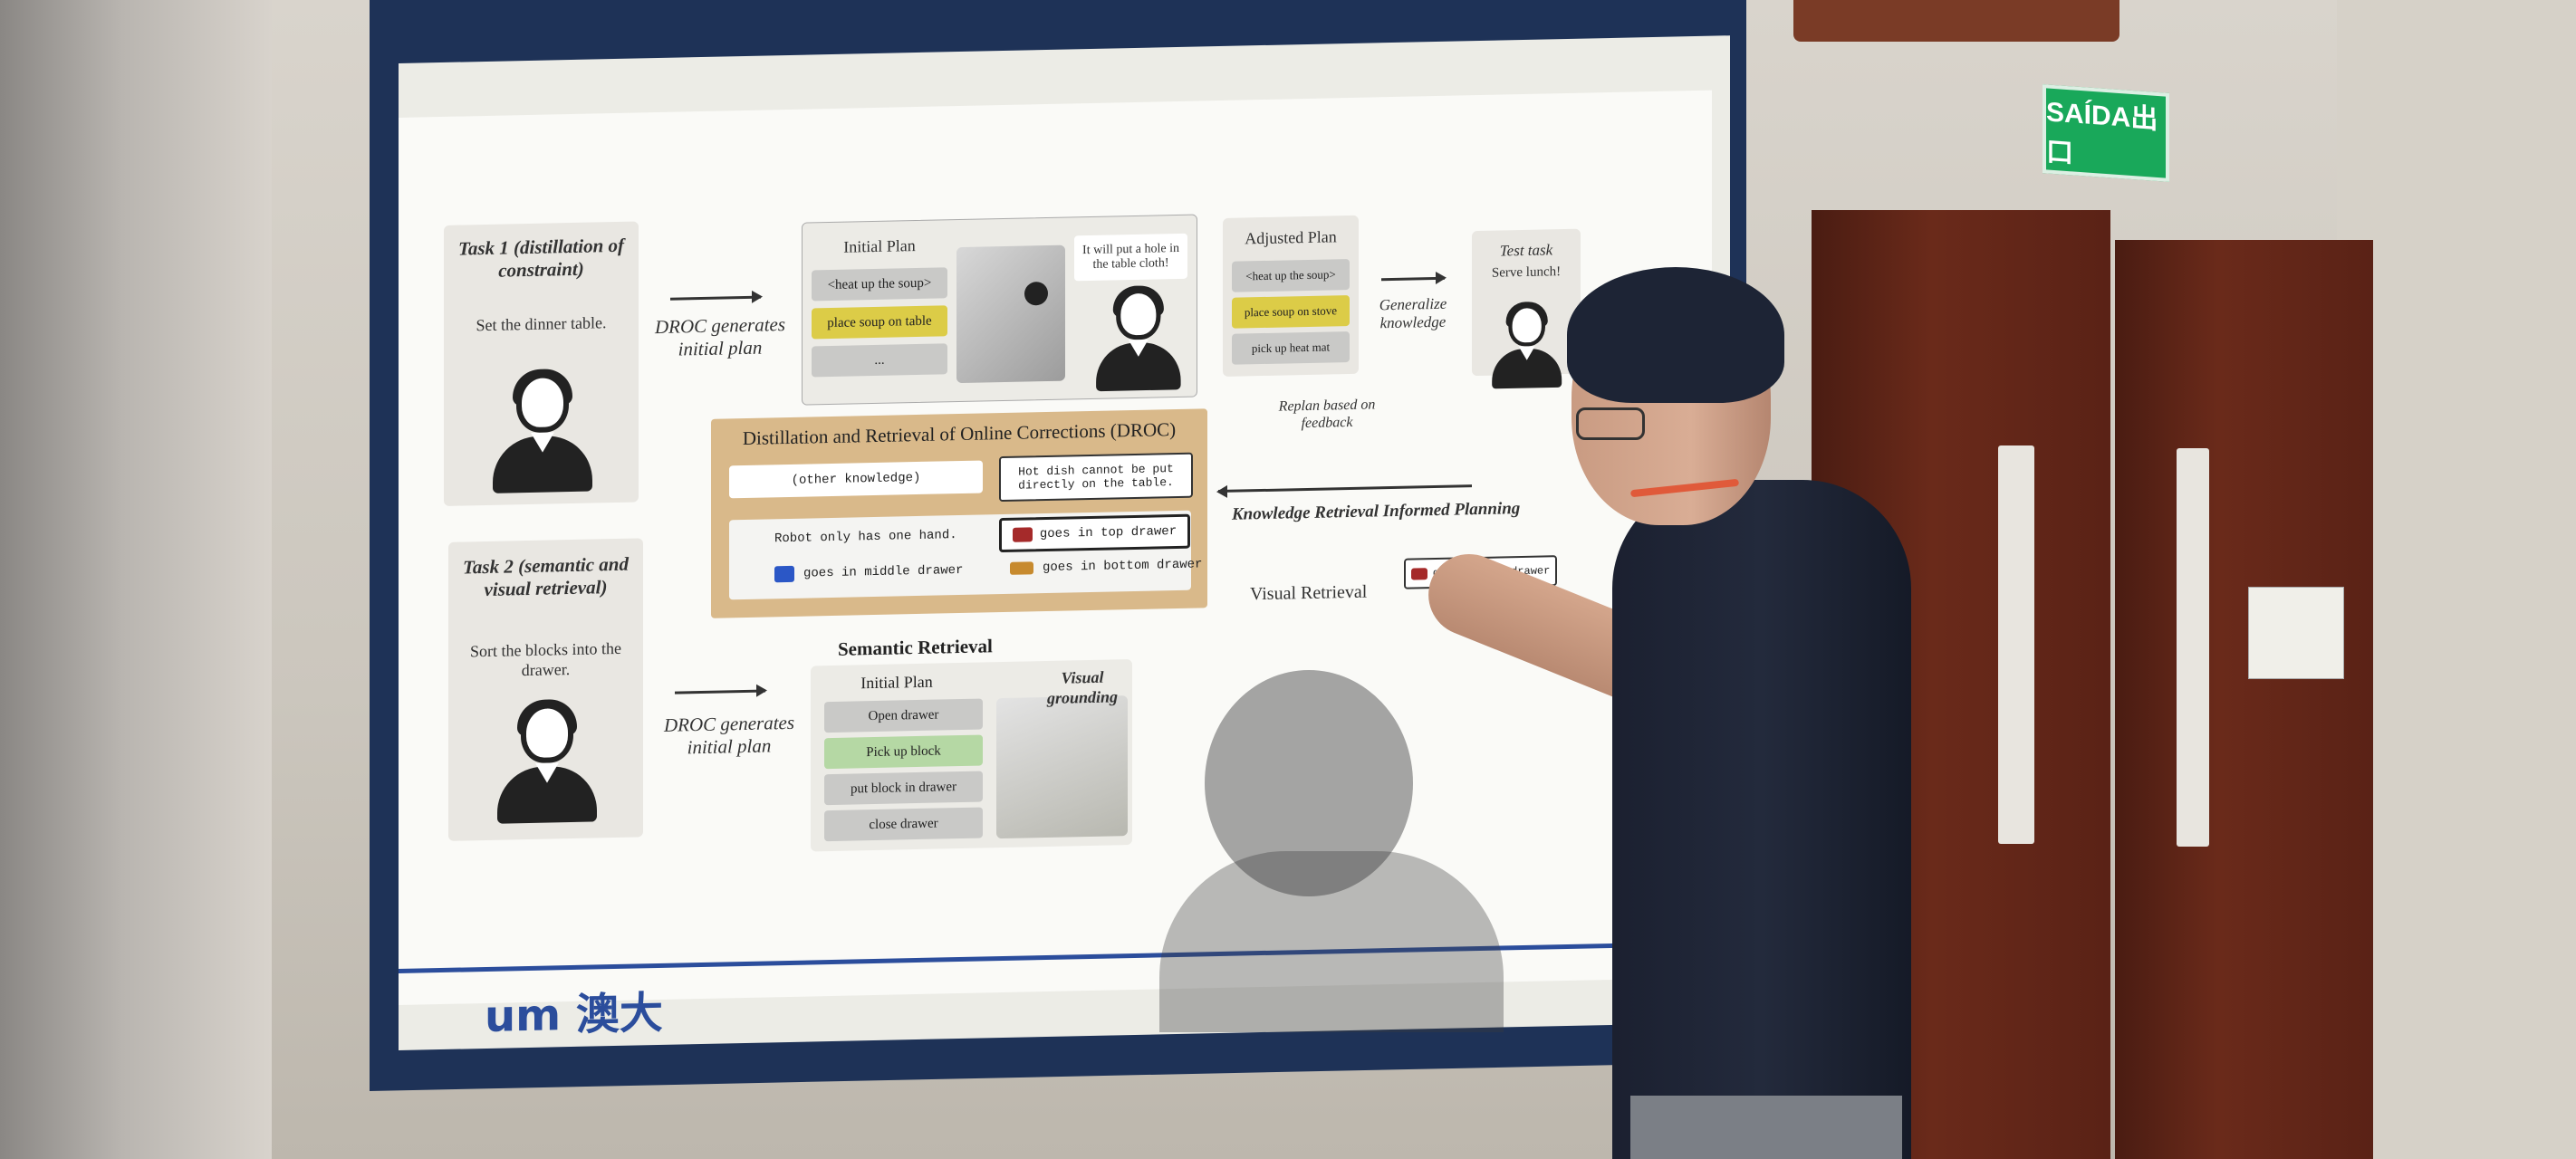 This screenshot has height=1159, width=2576. I want to click on left-wall, so click(136, 579).